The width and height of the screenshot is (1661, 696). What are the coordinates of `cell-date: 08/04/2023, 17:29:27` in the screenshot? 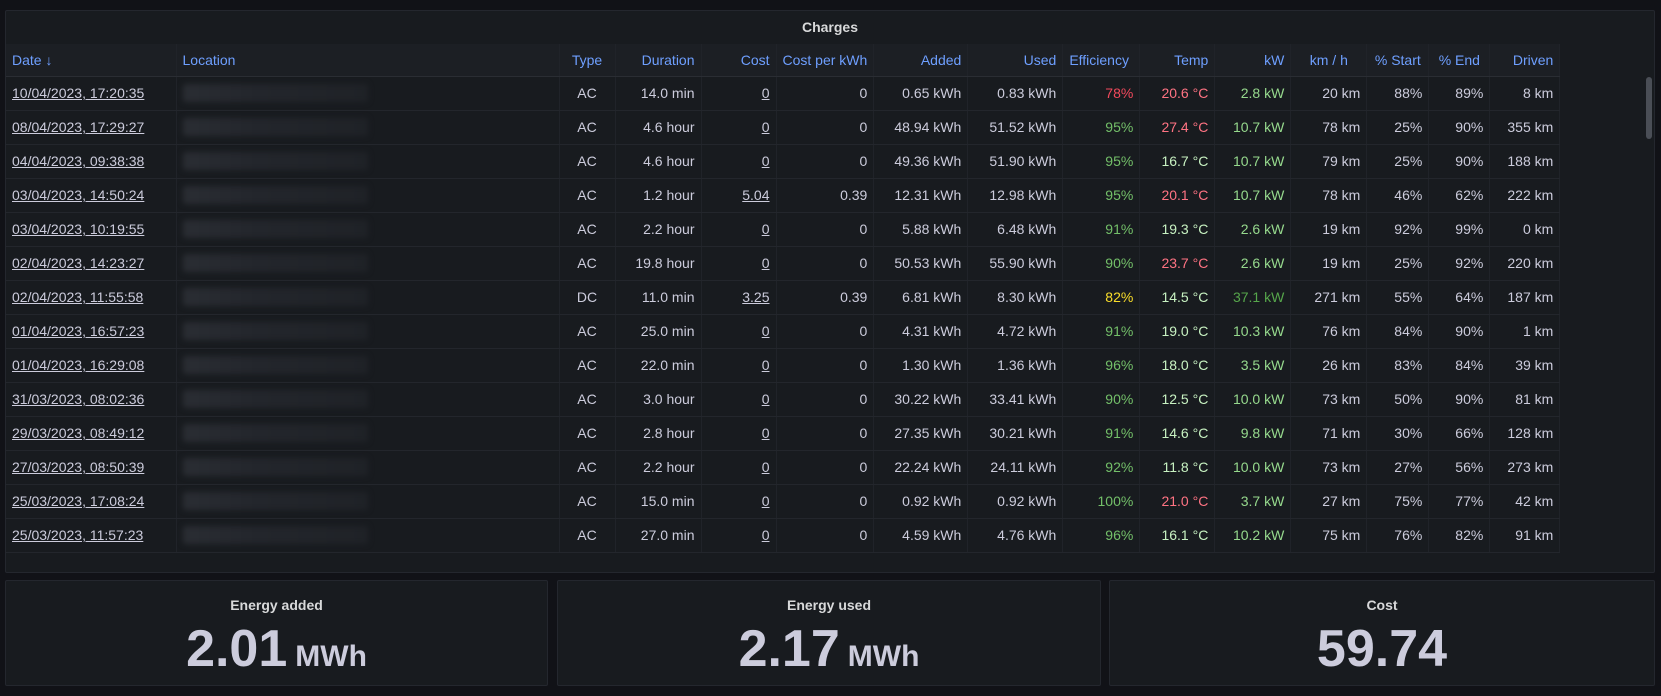 It's located at (91, 127).